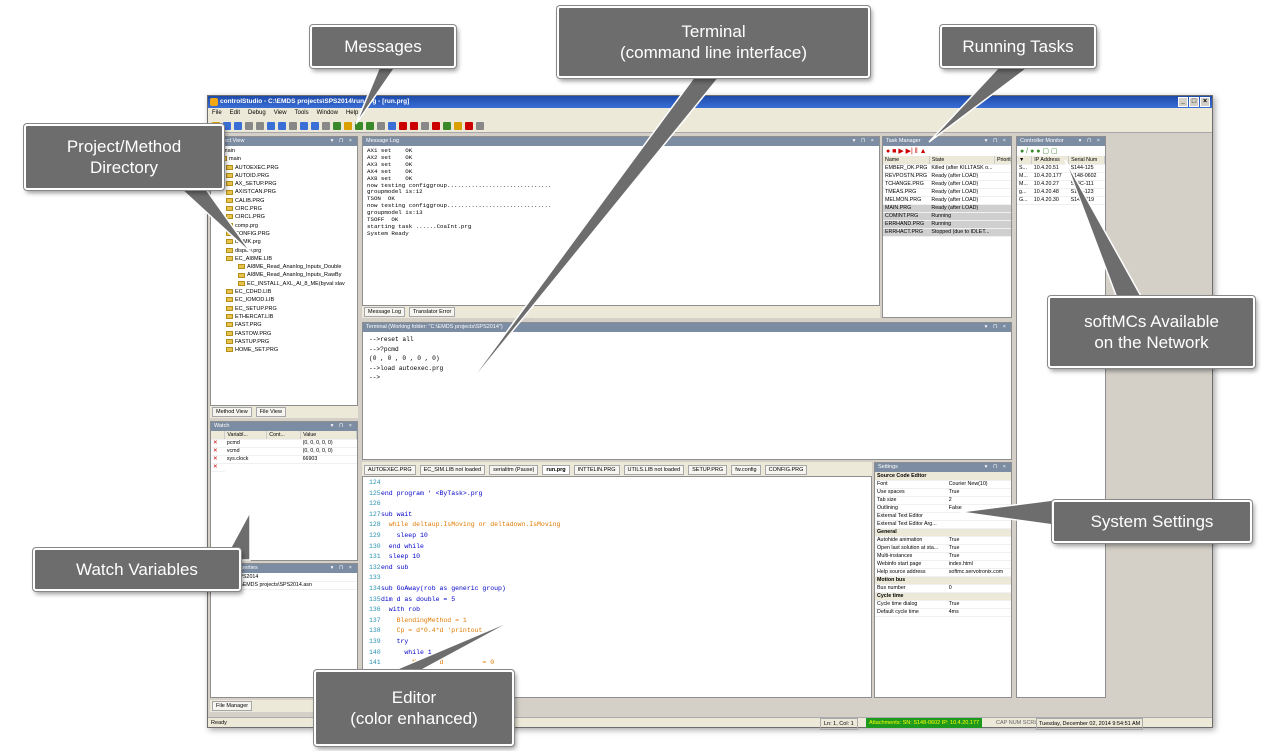 The image size is (1263, 751). I want to click on minimize-button: _, so click(1183, 102).